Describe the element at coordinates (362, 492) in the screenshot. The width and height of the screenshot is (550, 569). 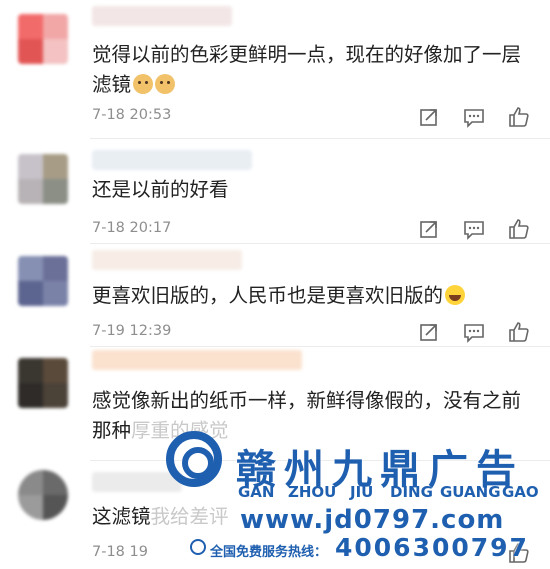
I see `watermark-pinyin: JIU` at that location.